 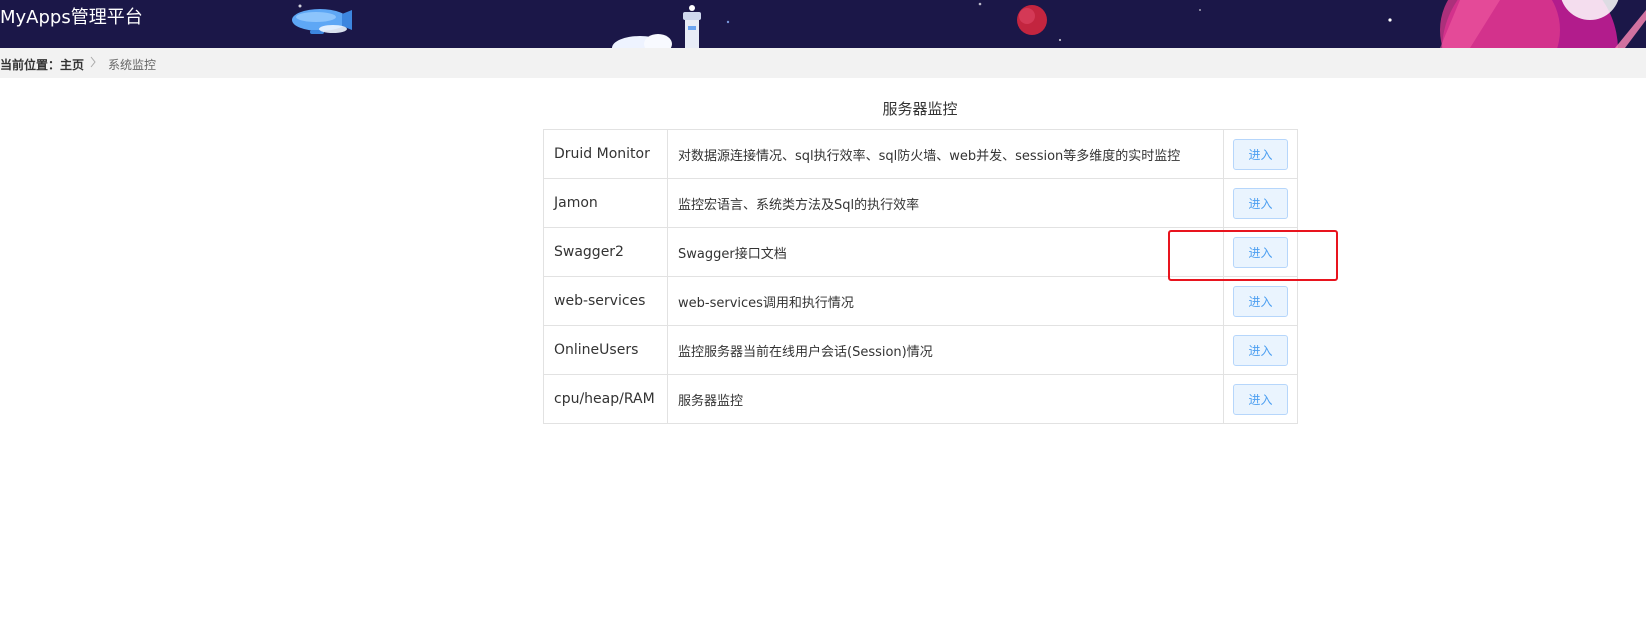 What do you see at coordinates (823, 63) in the screenshot?
I see `breadcrumb: 当前位置：主页 系统监控` at bounding box center [823, 63].